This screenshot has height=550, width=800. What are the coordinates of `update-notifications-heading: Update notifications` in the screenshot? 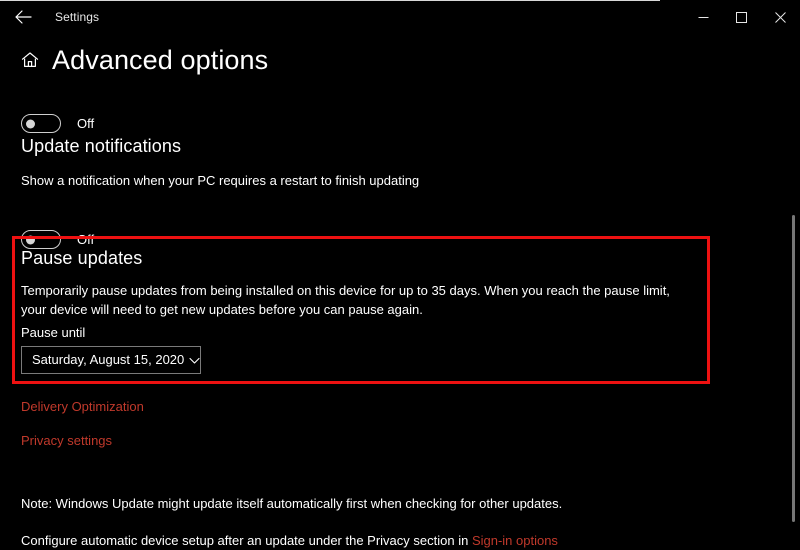 It's located at (101, 146).